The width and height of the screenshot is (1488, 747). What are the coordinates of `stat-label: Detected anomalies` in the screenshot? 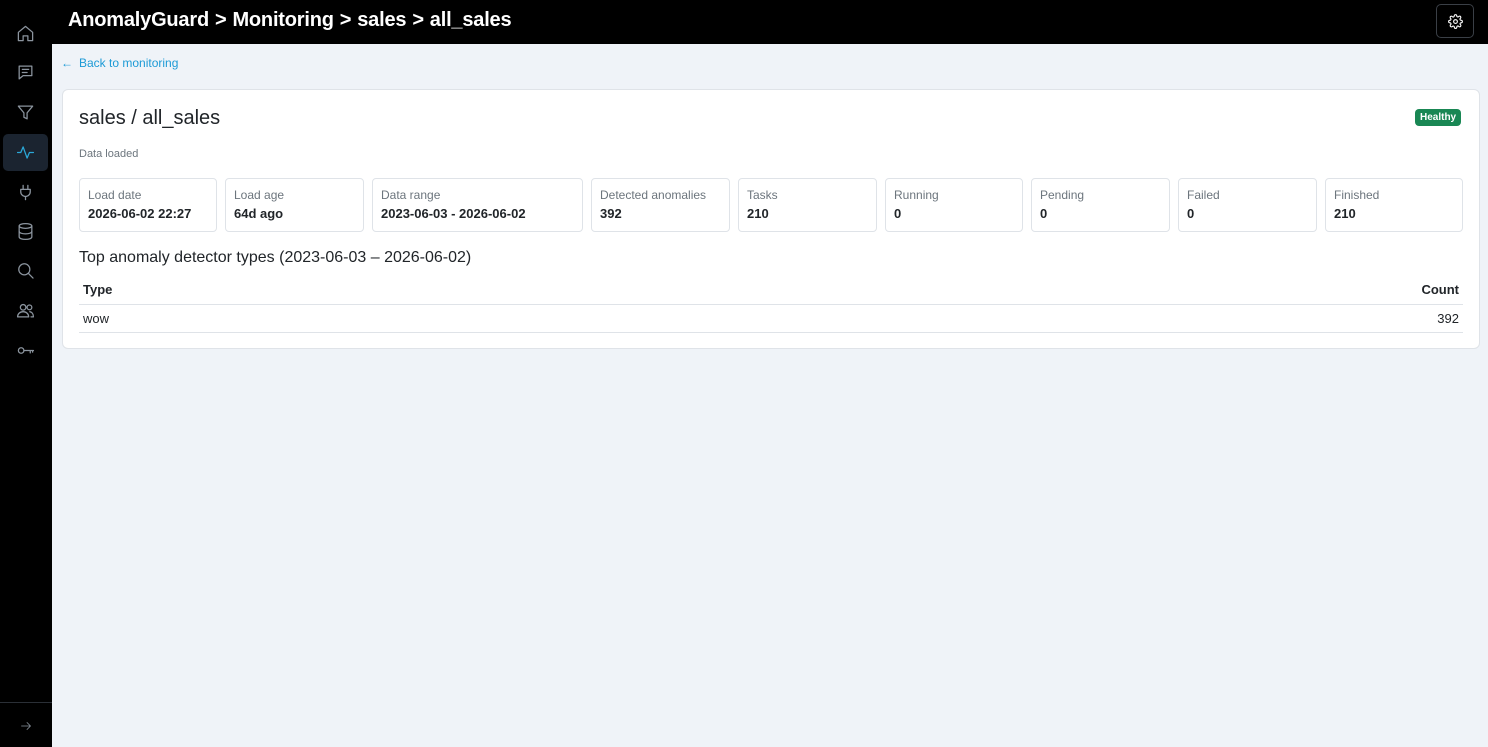 It's located at (653, 195).